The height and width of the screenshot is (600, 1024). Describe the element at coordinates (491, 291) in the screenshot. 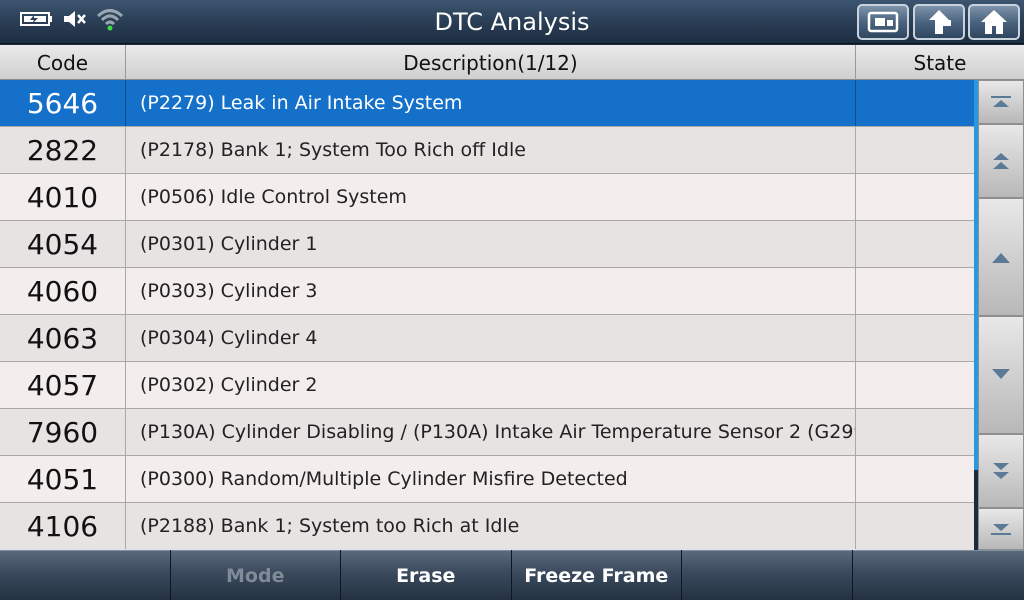

I see `dtc-description: (P0303) Cylinder 3` at that location.